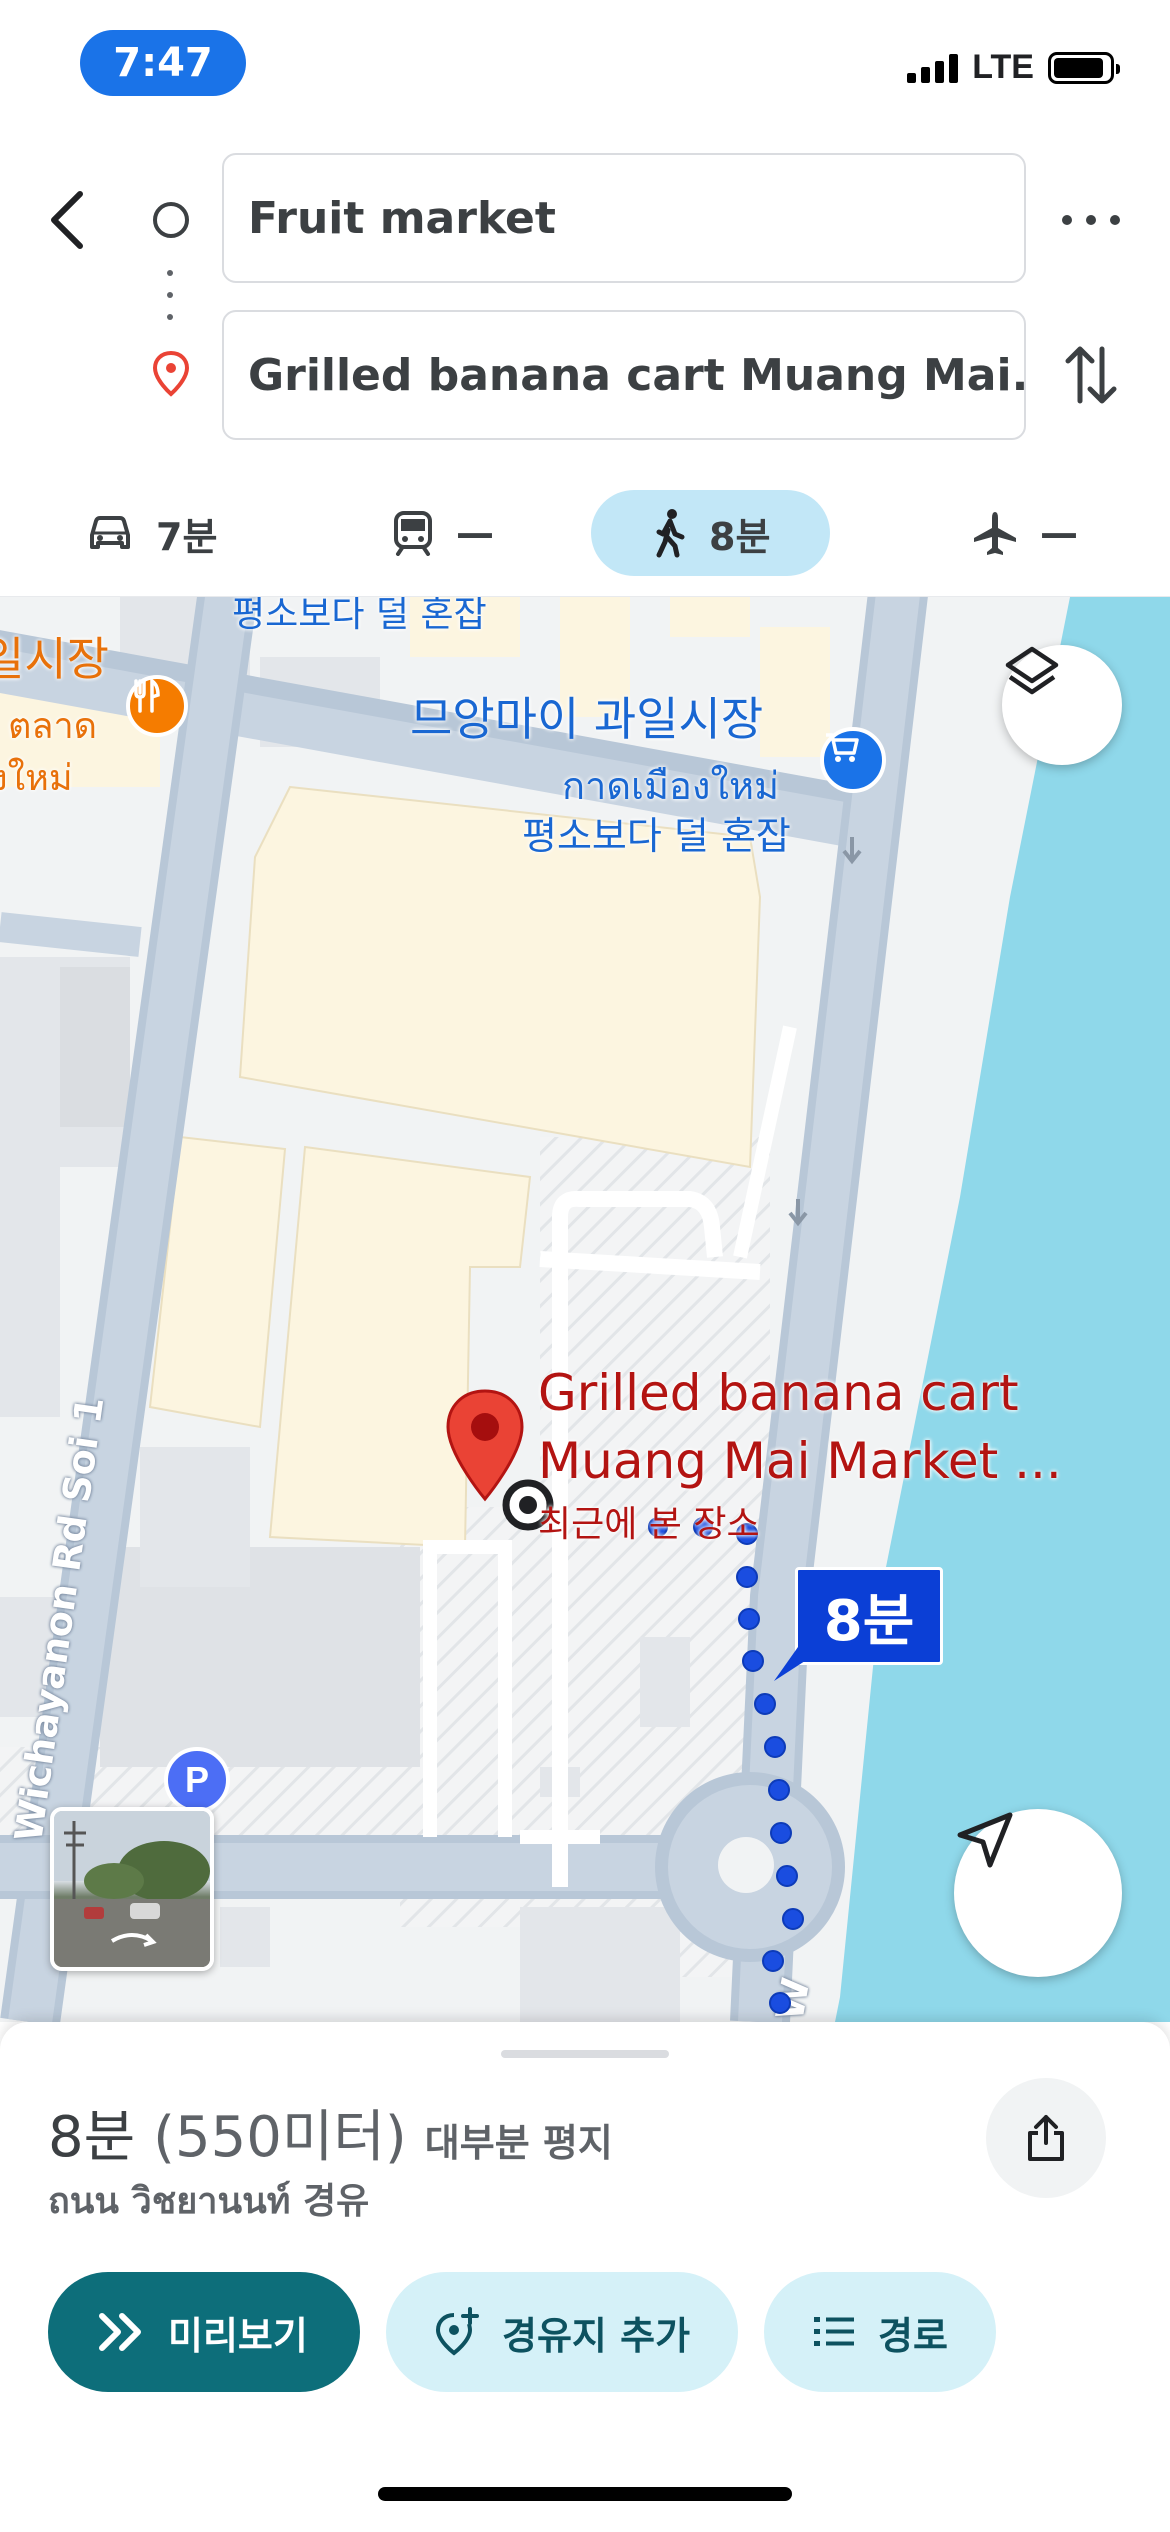  Describe the element at coordinates (791, 1664) in the screenshot. I see `callout-tail` at that location.